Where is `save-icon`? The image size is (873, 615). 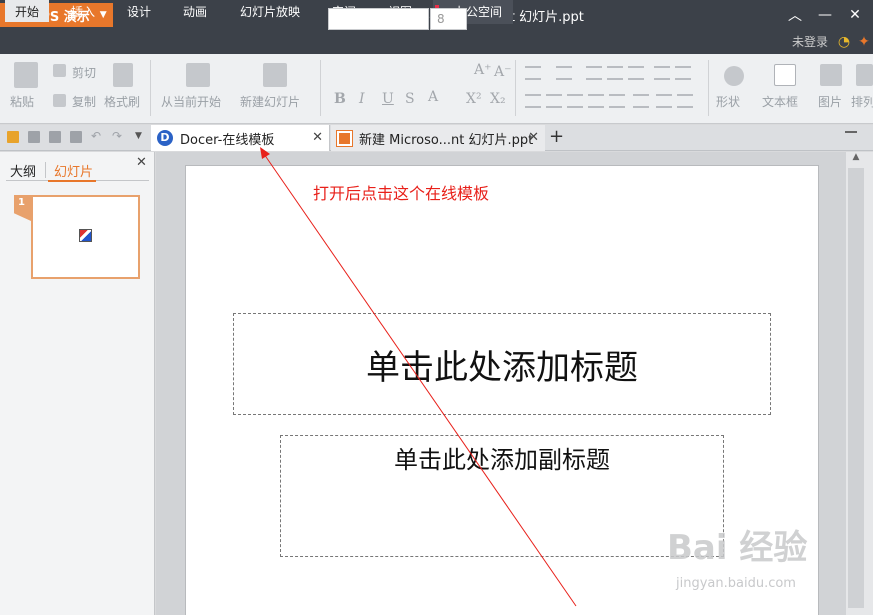 save-icon is located at coordinates (34, 137).